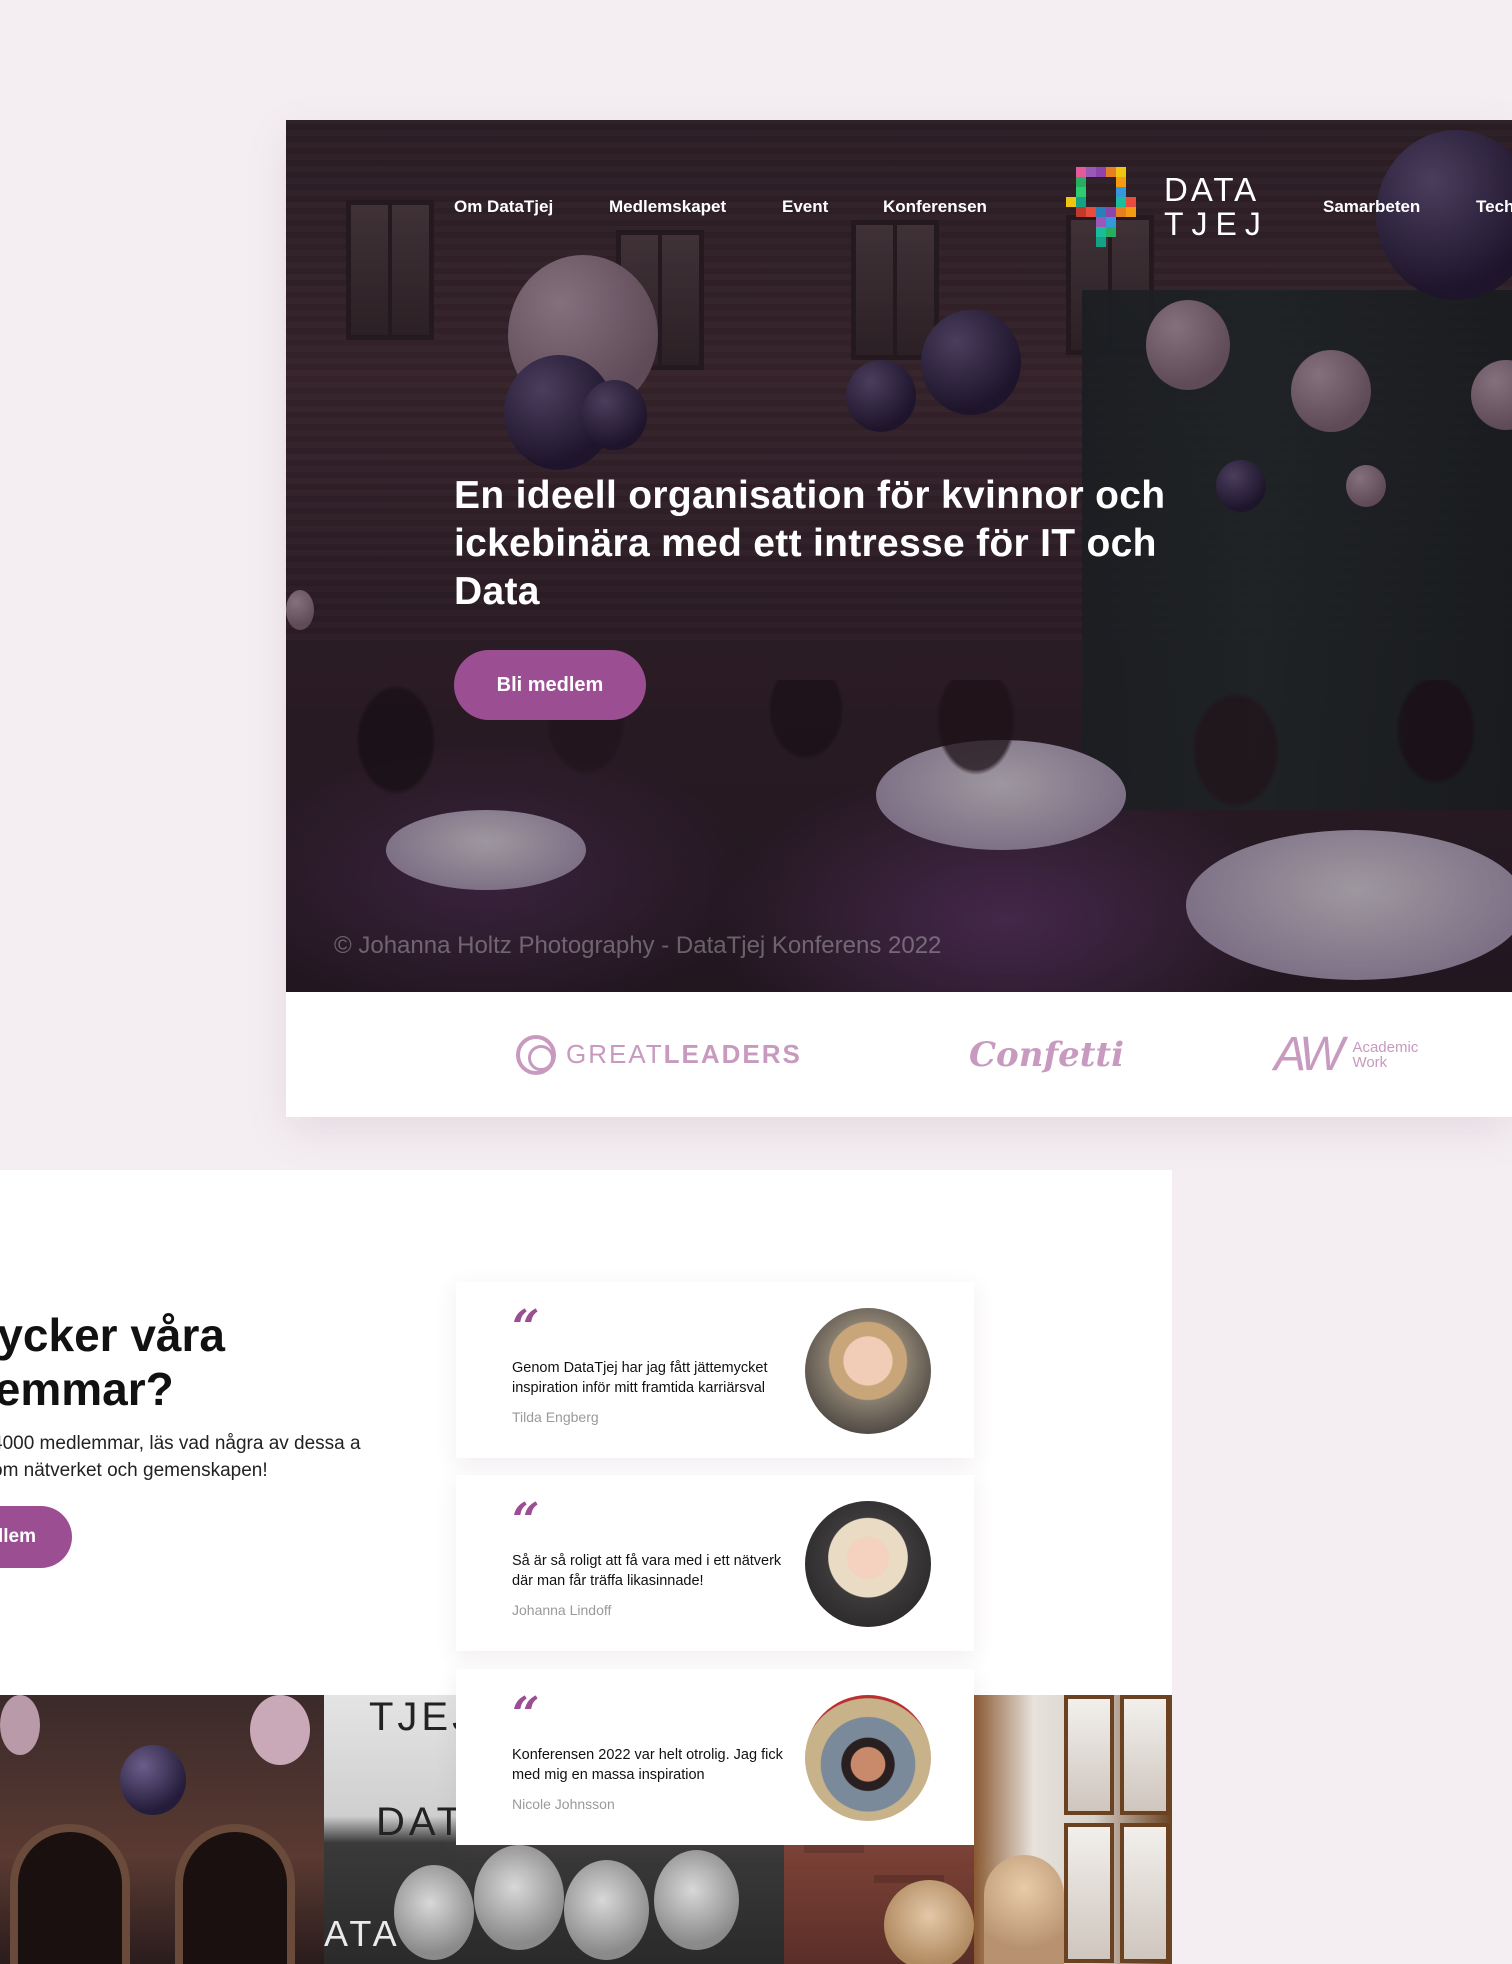  Describe the element at coordinates (1346, 1054) in the screenshot. I see `partner-academic-work: AW Academic Work` at that location.